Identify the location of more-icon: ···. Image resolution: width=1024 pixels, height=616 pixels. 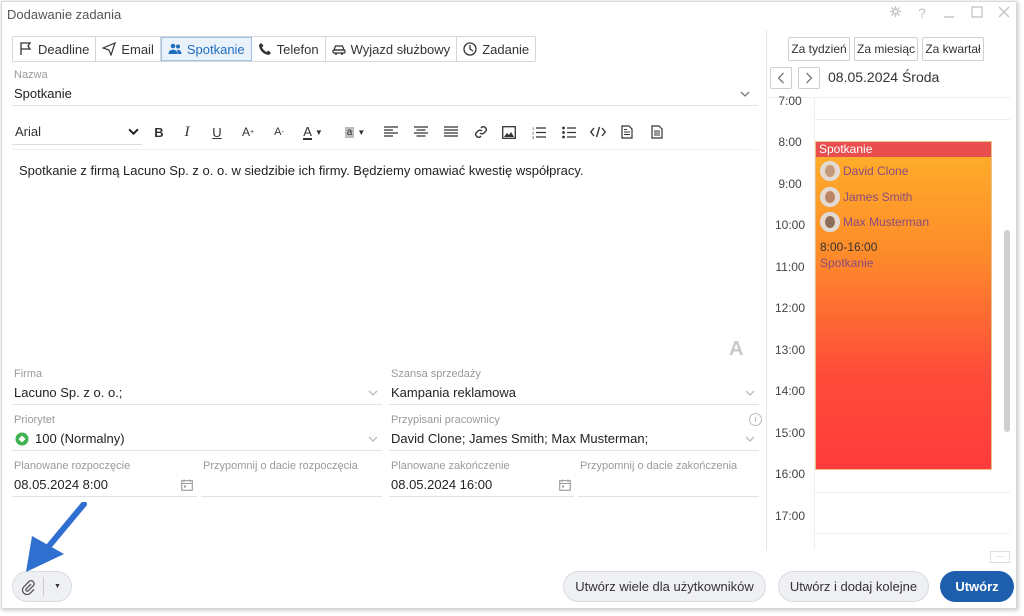
(1000, 557).